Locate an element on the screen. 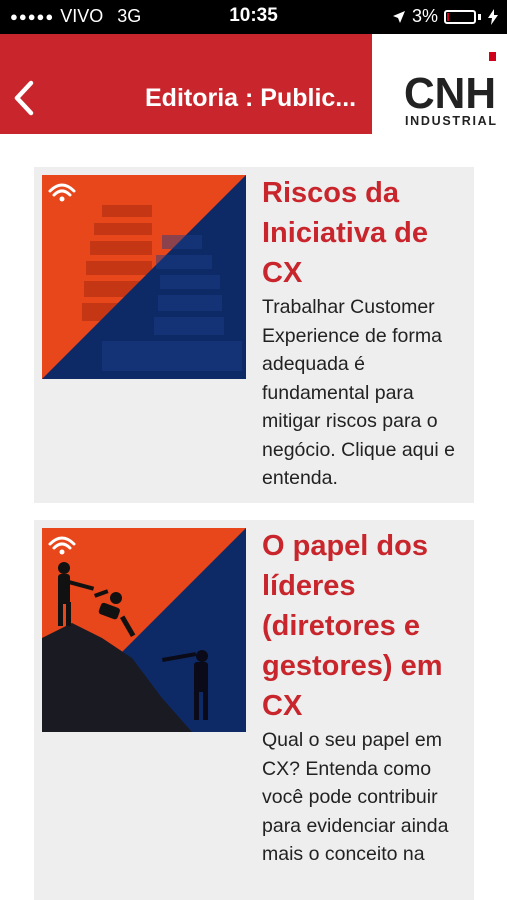  charging-bolt-icon is located at coordinates (493, 16).